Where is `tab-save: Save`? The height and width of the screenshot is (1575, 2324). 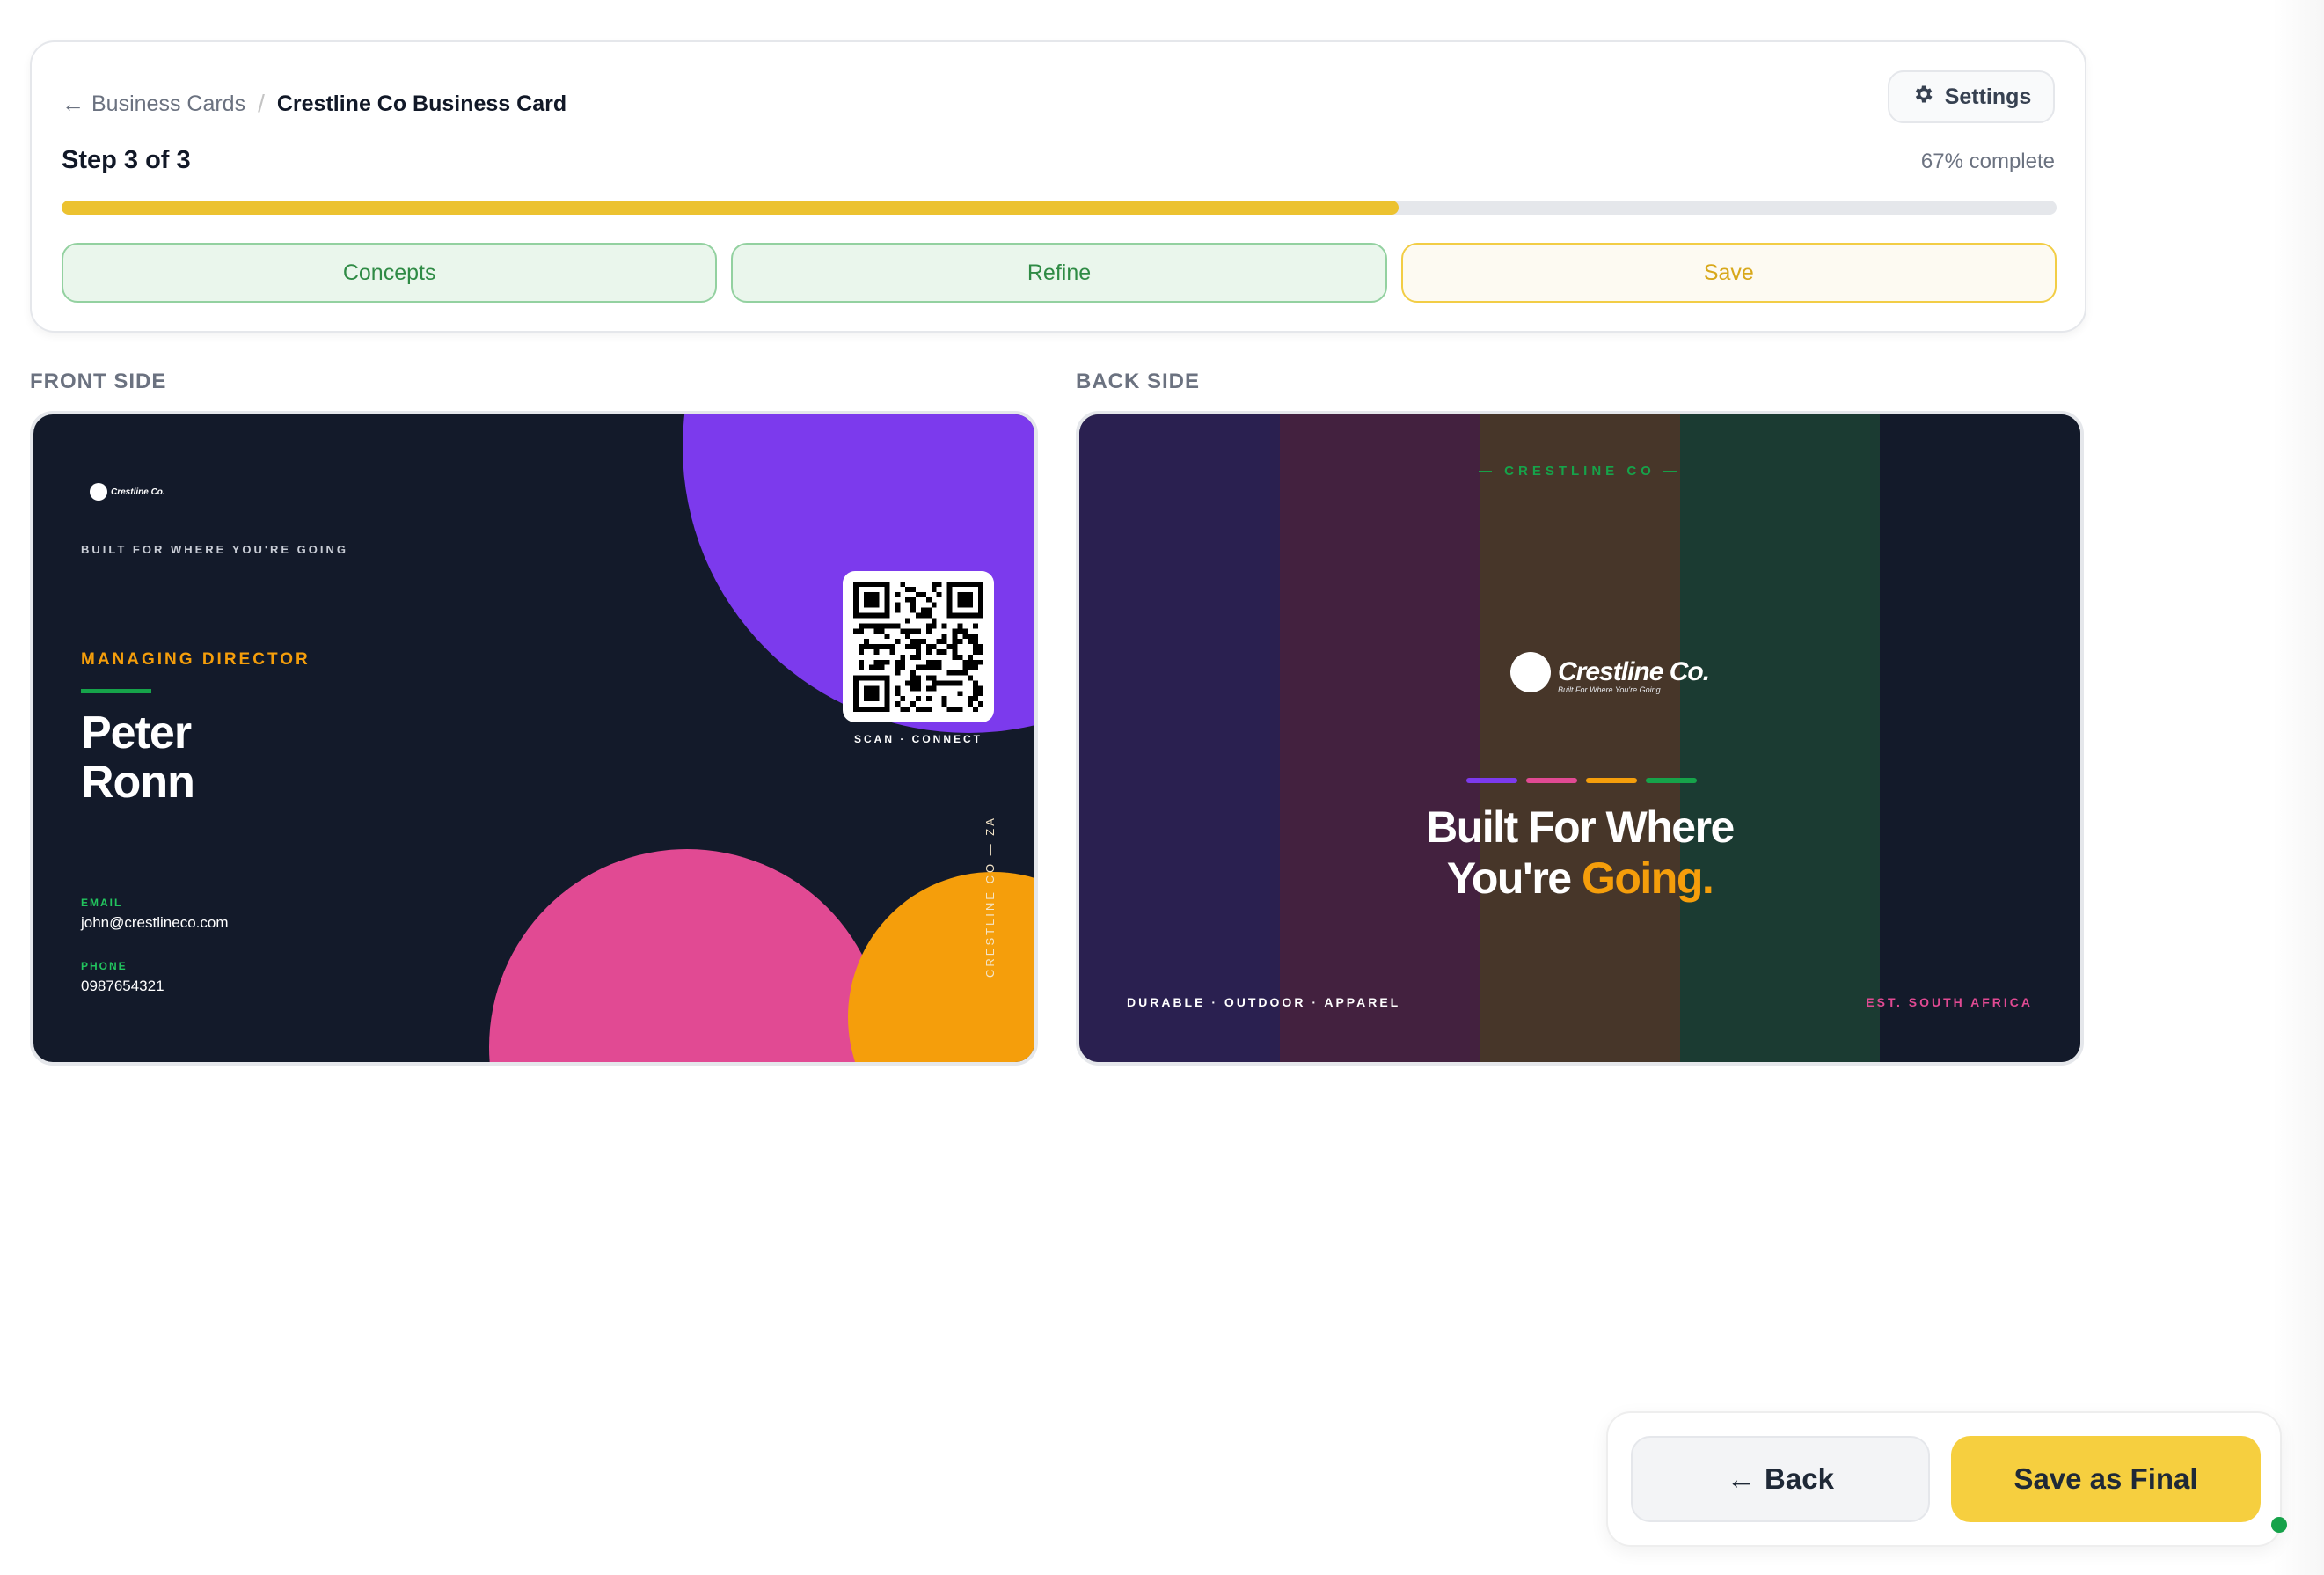
tab-save: Save is located at coordinates (1728, 273).